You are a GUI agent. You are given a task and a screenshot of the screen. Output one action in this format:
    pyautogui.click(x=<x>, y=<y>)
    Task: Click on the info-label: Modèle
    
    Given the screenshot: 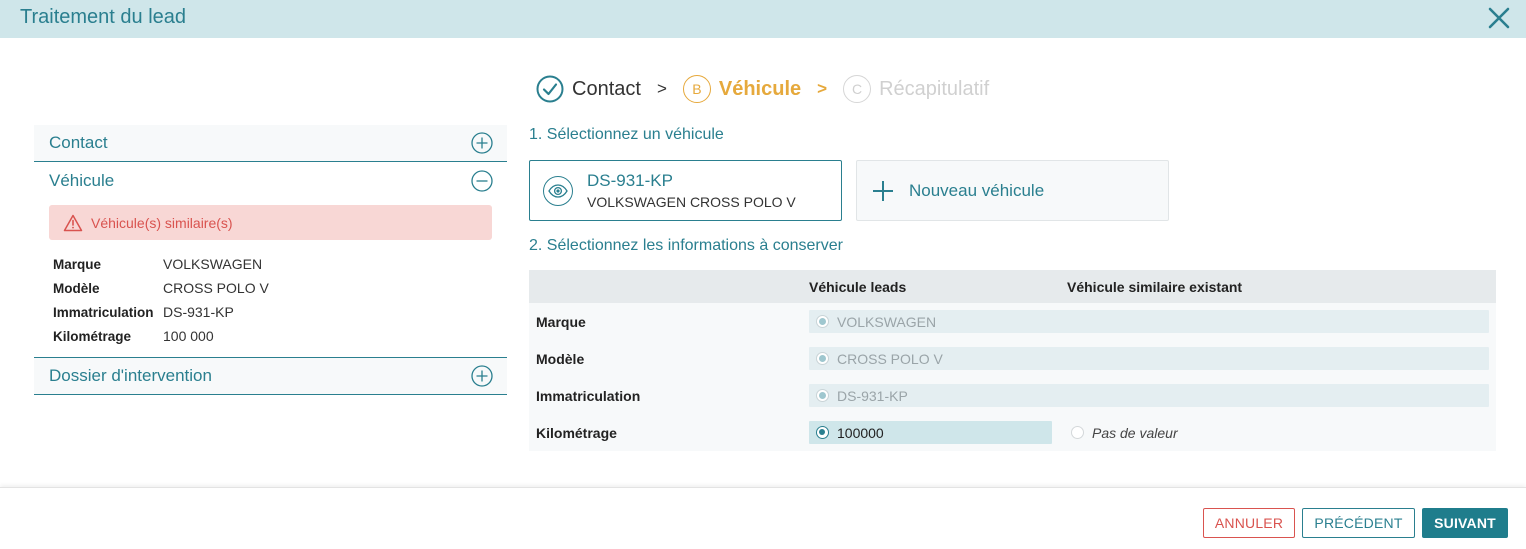 What is the action you would take?
    pyautogui.click(x=76, y=288)
    